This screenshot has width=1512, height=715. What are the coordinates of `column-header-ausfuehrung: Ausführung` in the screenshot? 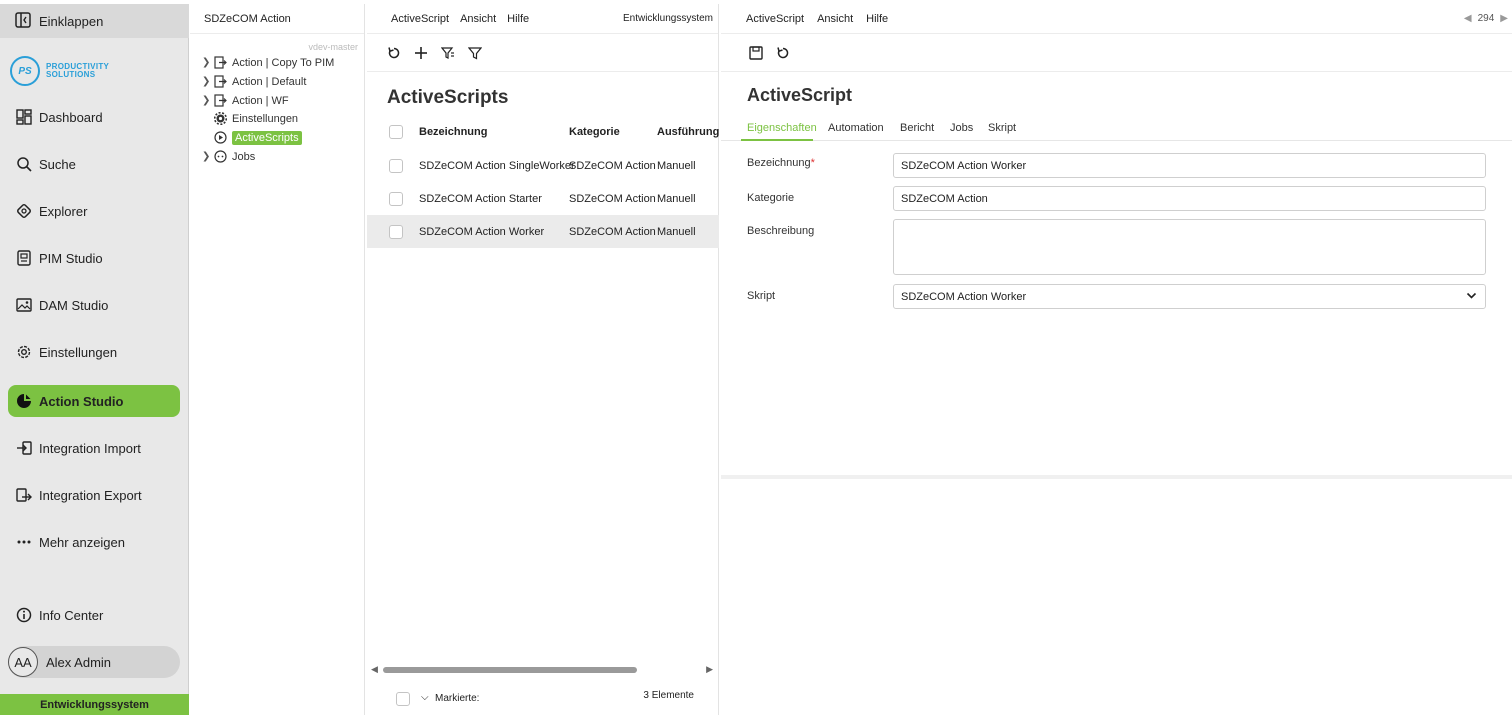 It's located at (688, 132).